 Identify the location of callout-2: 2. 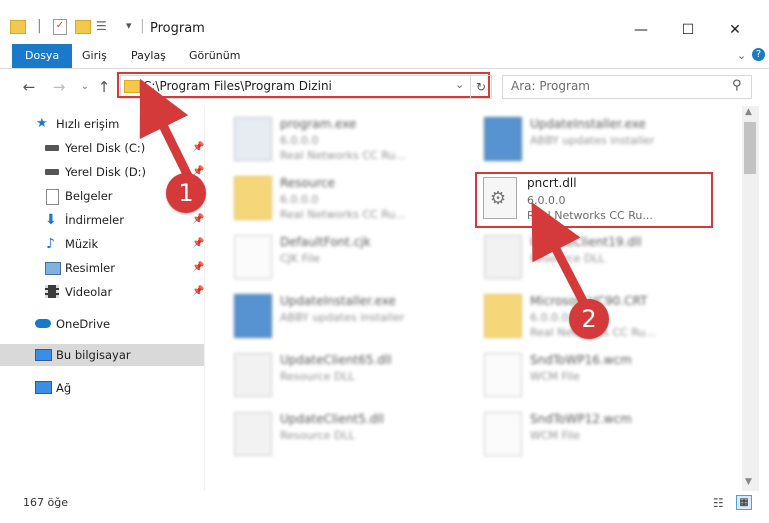
(589, 319).